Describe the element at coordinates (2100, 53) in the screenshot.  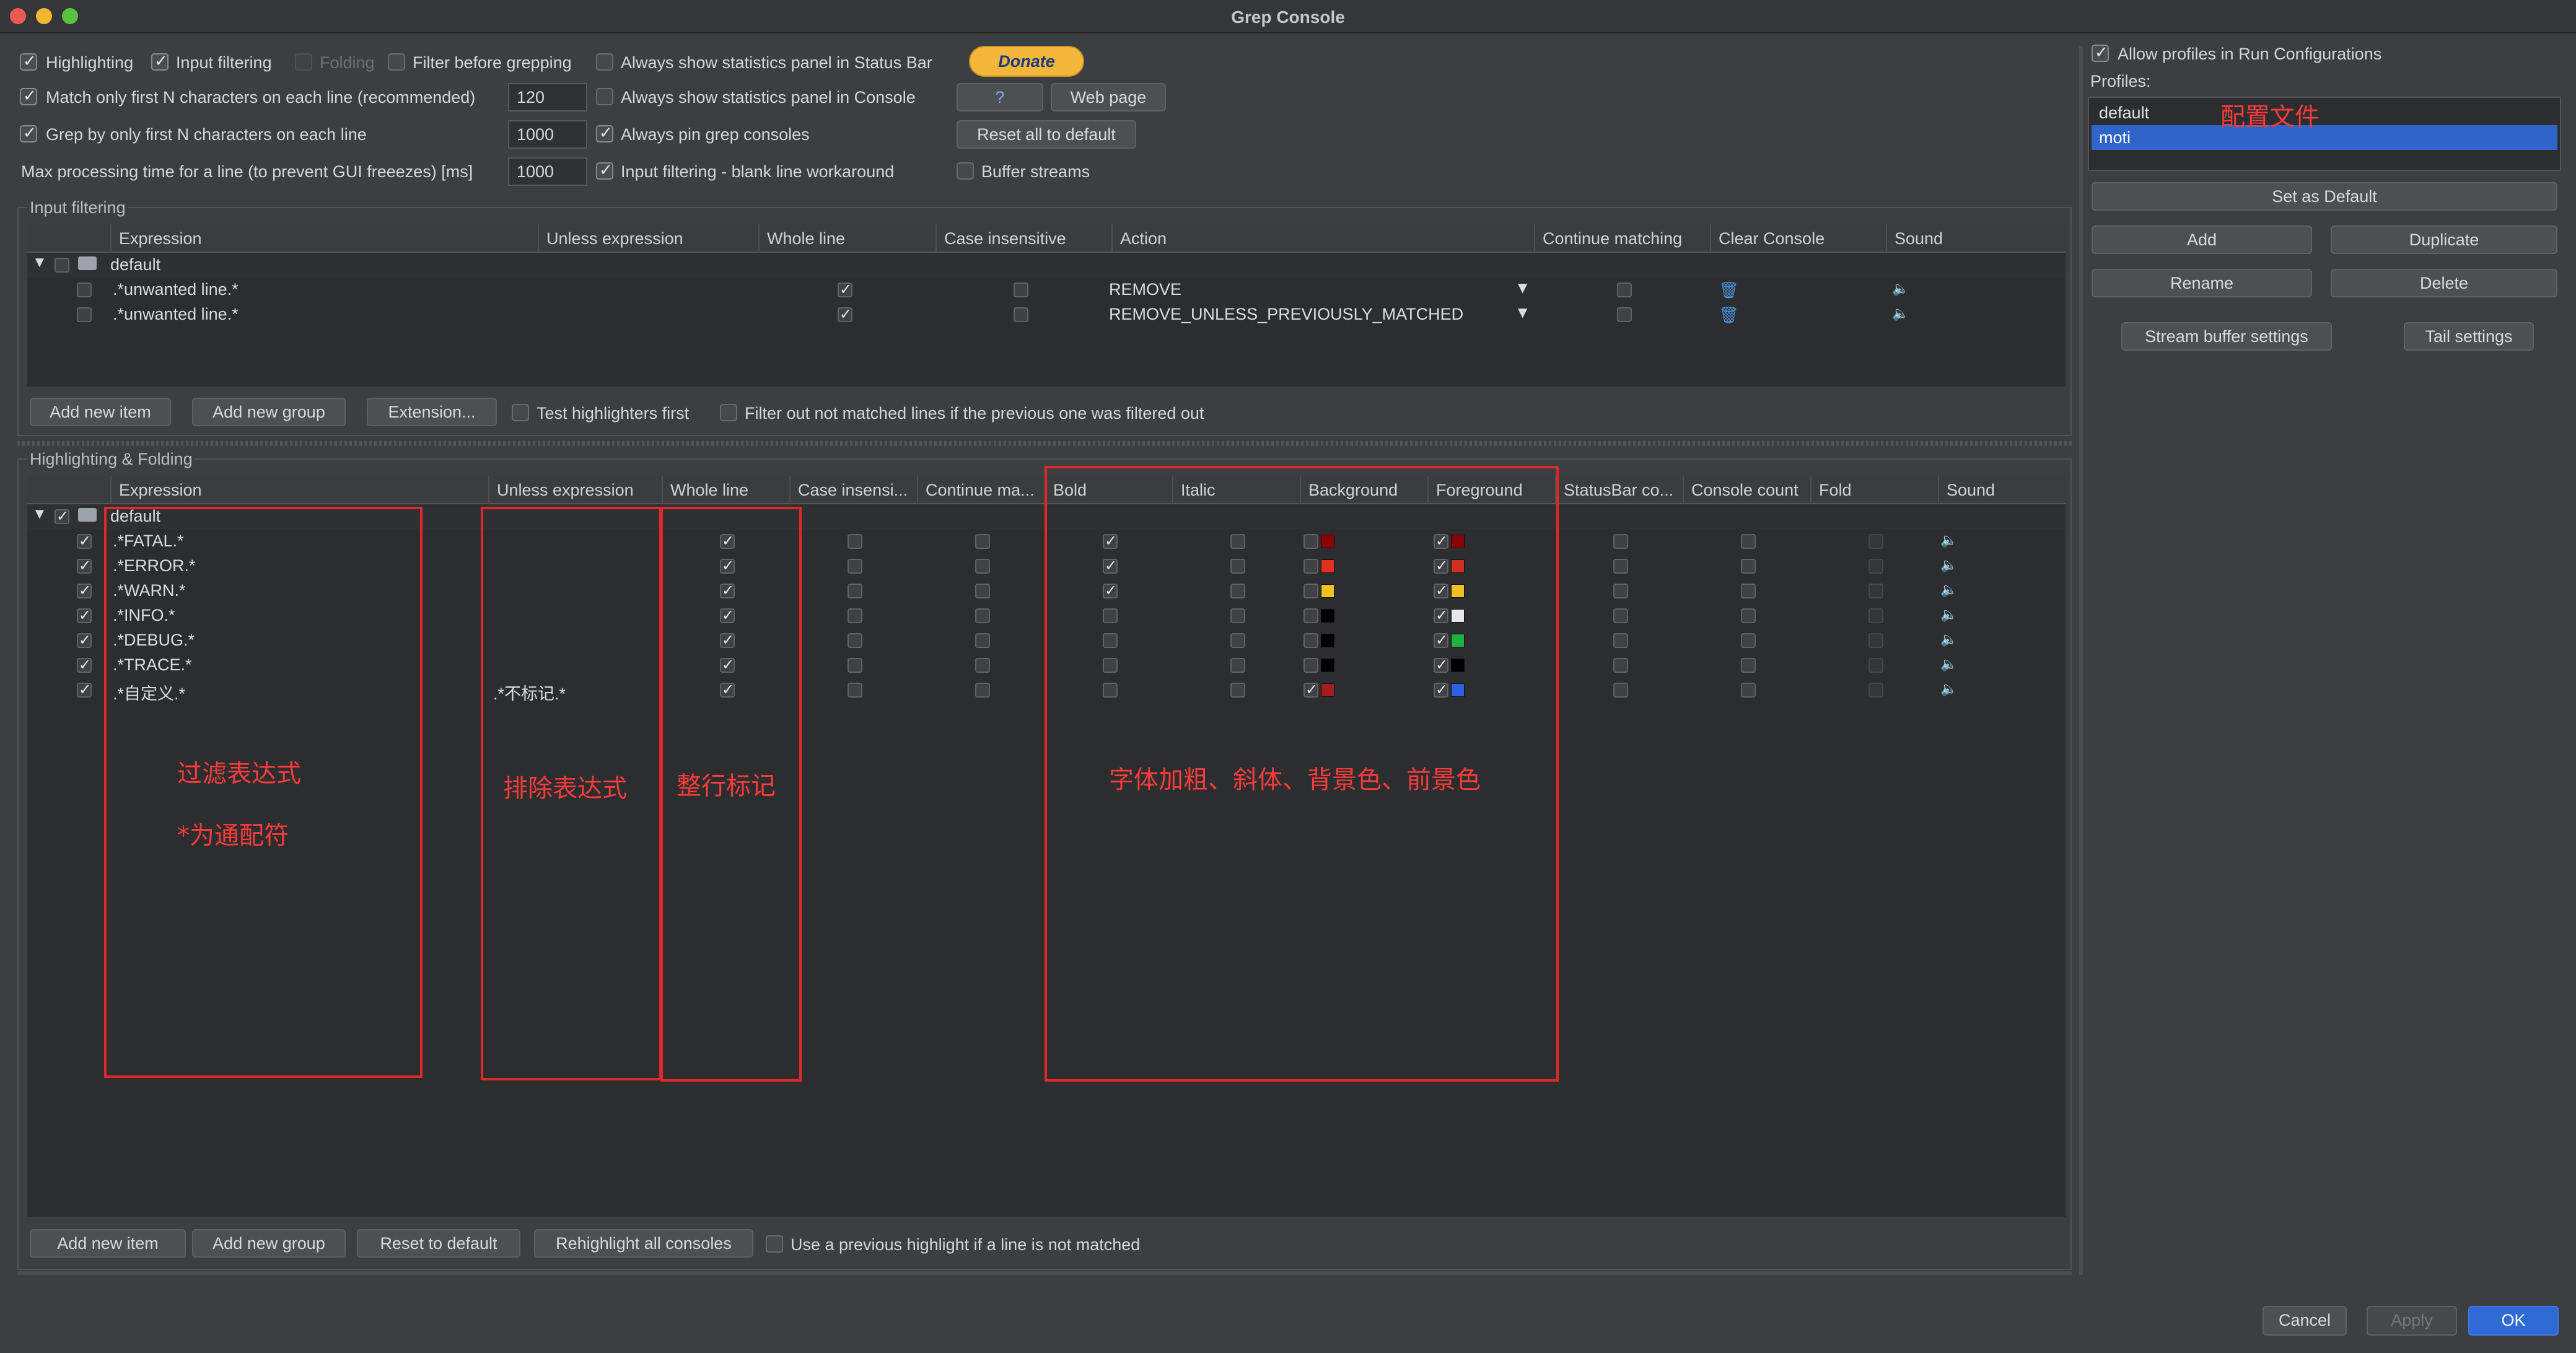
I see `allow-profiles-checkbox` at that location.